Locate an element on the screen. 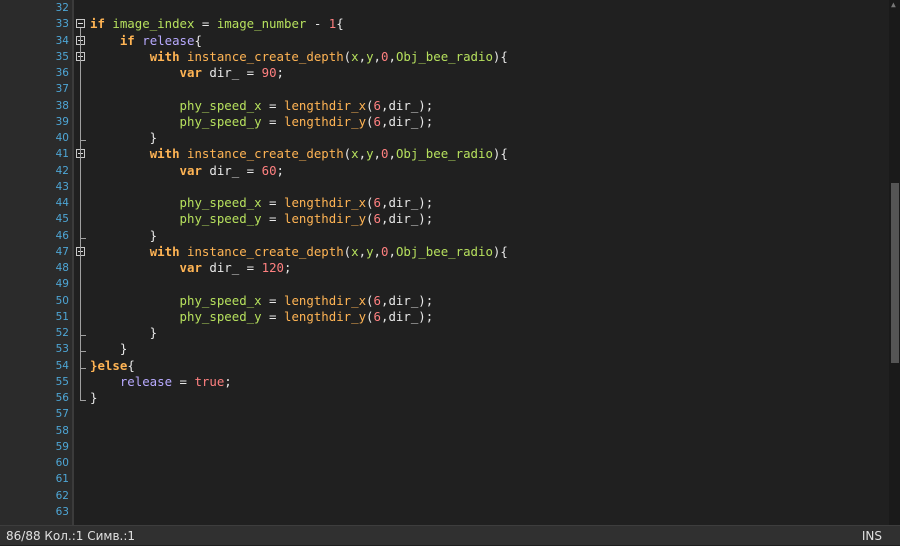 The image size is (900, 546). code-token: y is located at coordinates (370, 251).